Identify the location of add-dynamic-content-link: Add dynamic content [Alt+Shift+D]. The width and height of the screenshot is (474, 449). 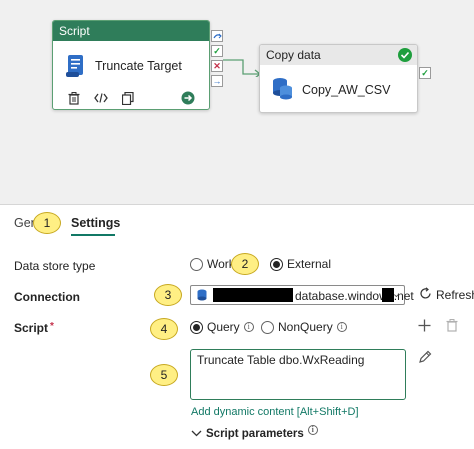
(275, 412).